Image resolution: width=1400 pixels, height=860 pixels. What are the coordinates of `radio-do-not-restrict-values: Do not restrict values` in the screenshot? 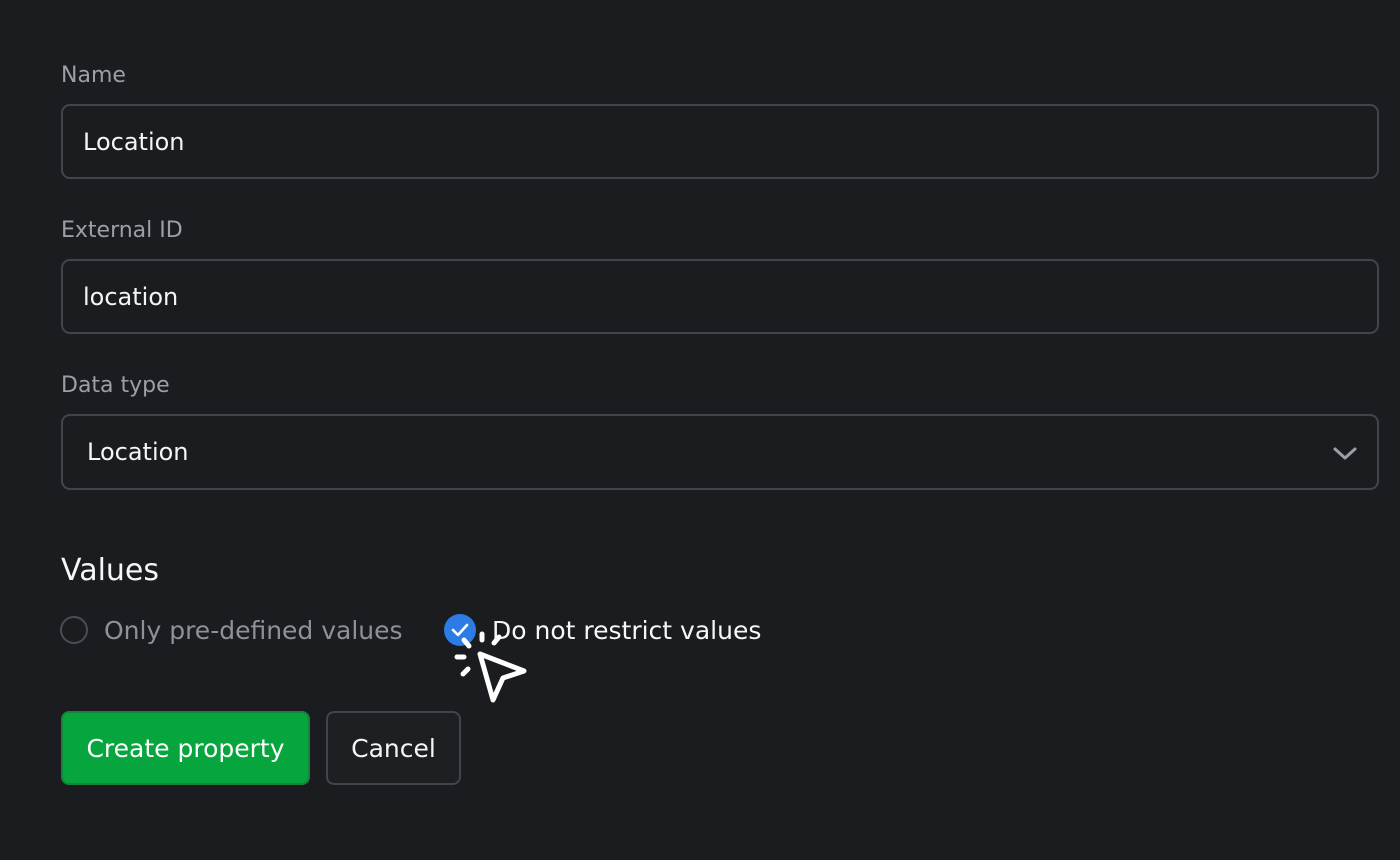 It's located at (602, 630).